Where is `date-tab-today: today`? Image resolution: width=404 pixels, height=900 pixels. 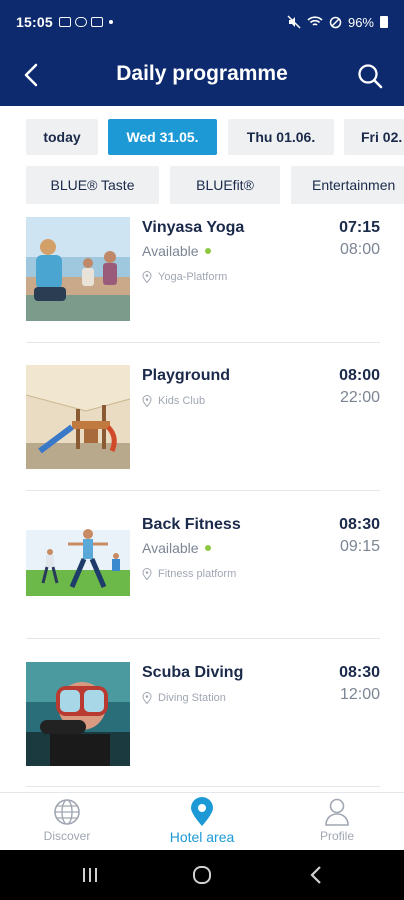
date-tab-today: today is located at coordinates (62, 137).